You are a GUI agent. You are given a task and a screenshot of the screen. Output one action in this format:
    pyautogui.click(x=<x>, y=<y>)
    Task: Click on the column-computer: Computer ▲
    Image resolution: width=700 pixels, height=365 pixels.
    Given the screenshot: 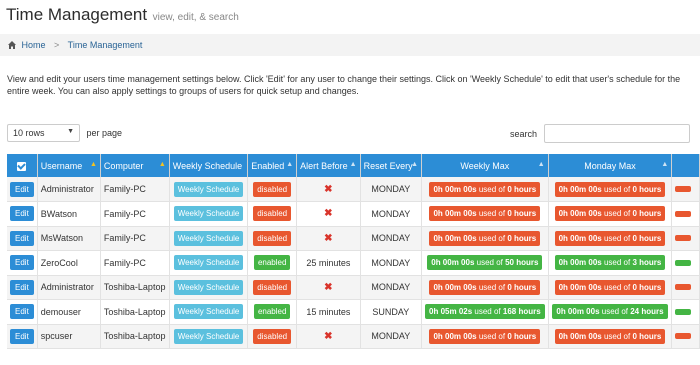 What is the action you would take?
    pyautogui.click(x=135, y=165)
    